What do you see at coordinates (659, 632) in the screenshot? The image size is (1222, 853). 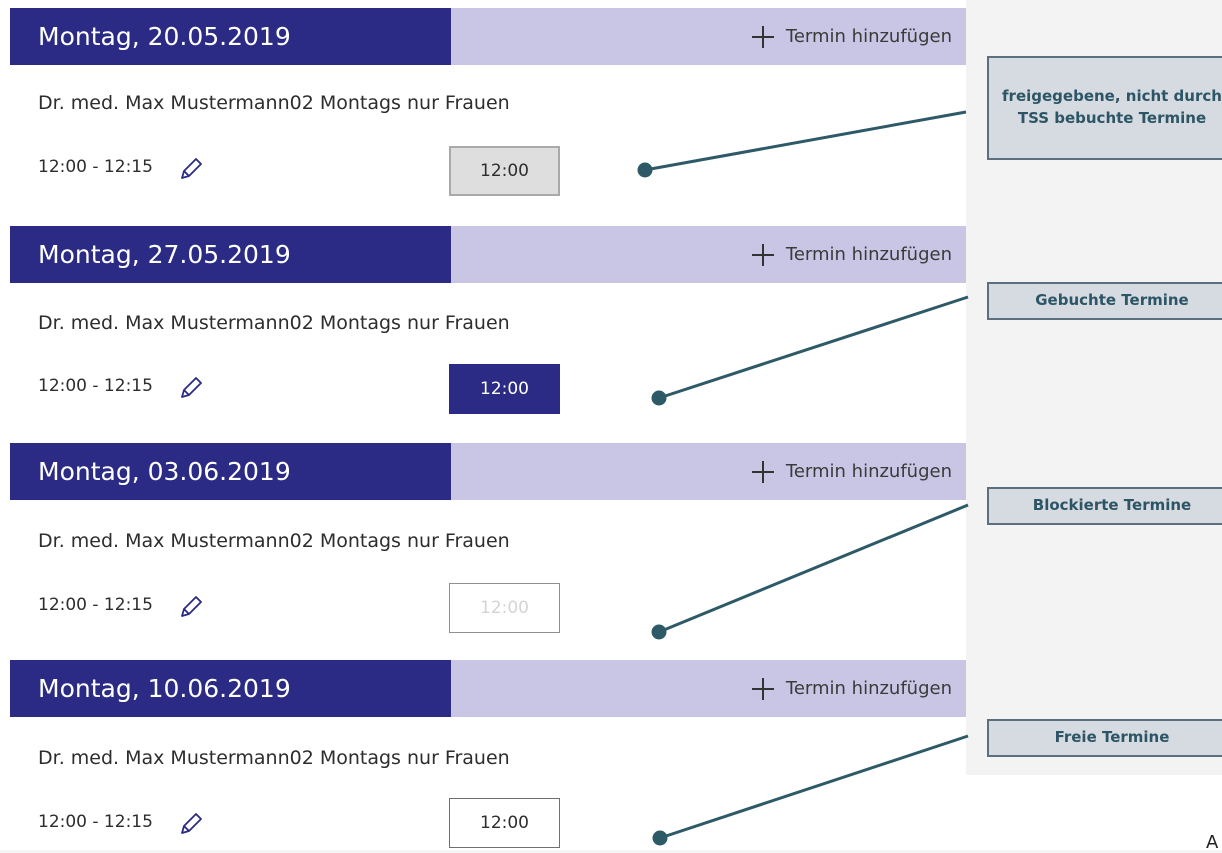 I see `leader-dot-blocked` at bounding box center [659, 632].